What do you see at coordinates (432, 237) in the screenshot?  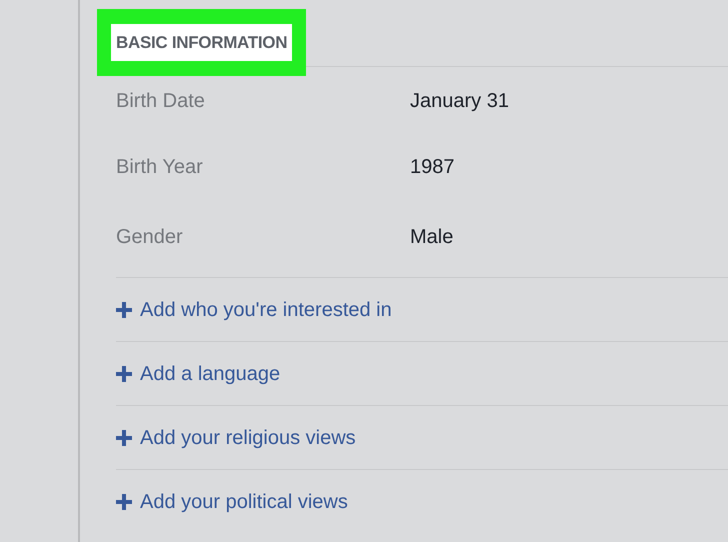 I see `field-value: Male` at bounding box center [432, 237].